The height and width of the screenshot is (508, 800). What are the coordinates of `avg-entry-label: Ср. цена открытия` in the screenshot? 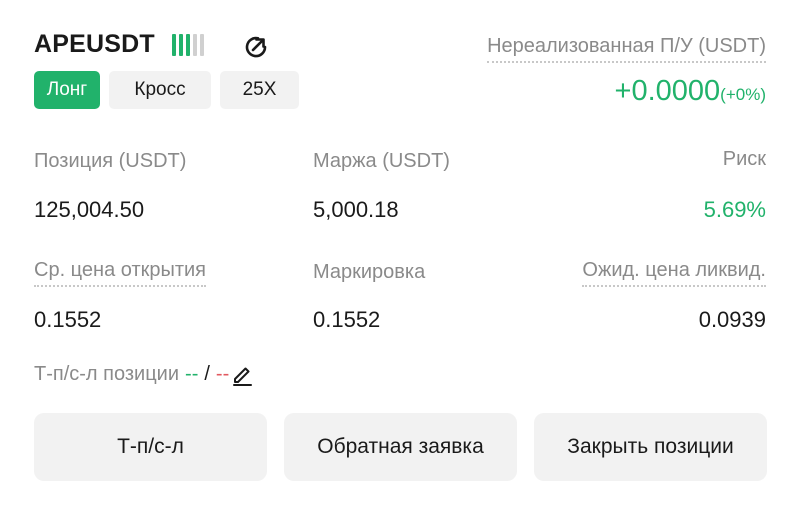 It's located at (120, 273).